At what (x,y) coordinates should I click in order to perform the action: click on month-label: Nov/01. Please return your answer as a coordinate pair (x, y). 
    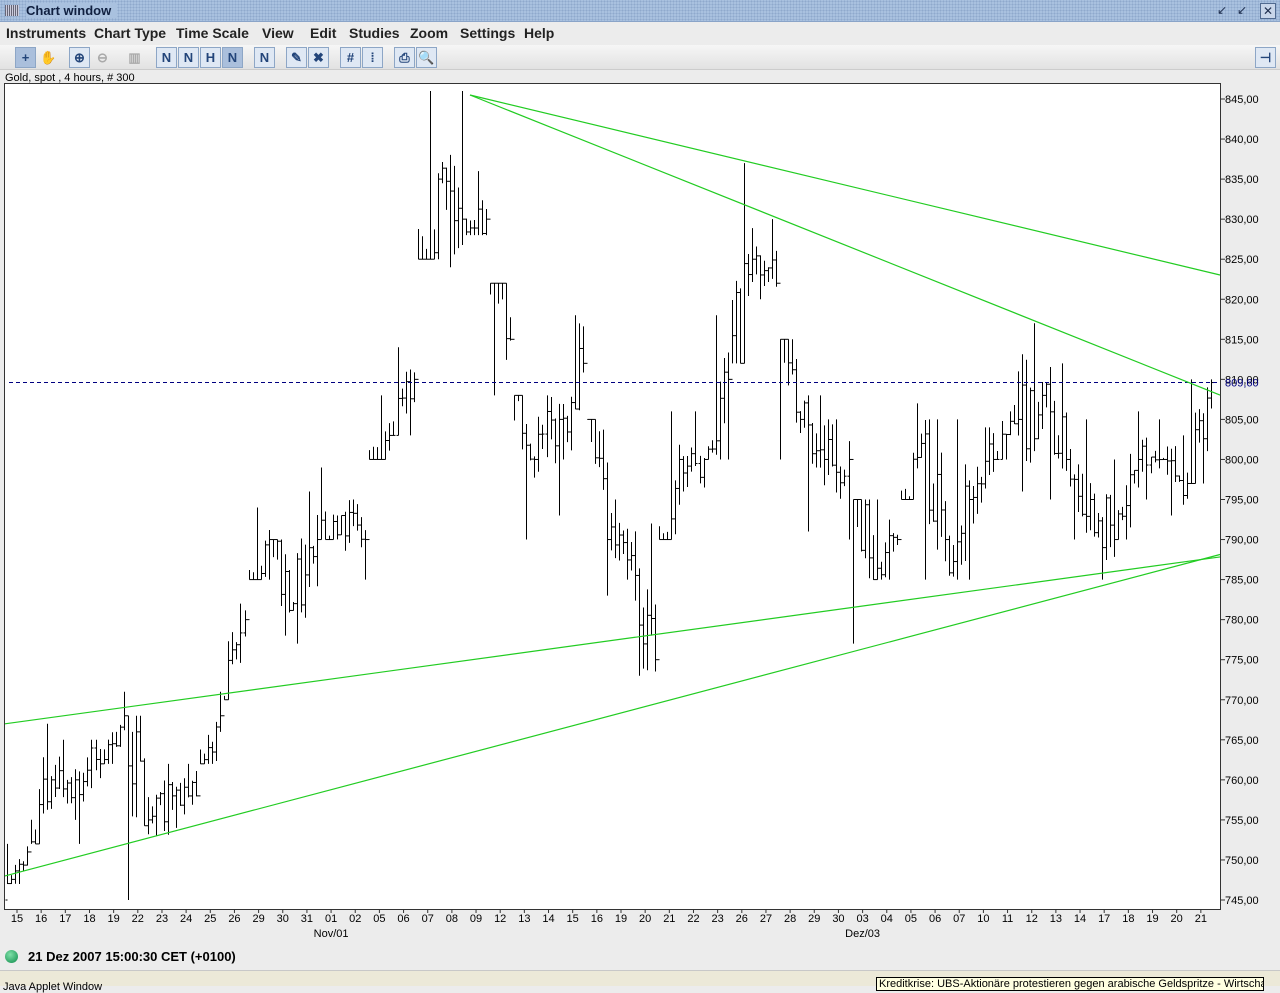
    Looking at the image, I should click on (331, 934).